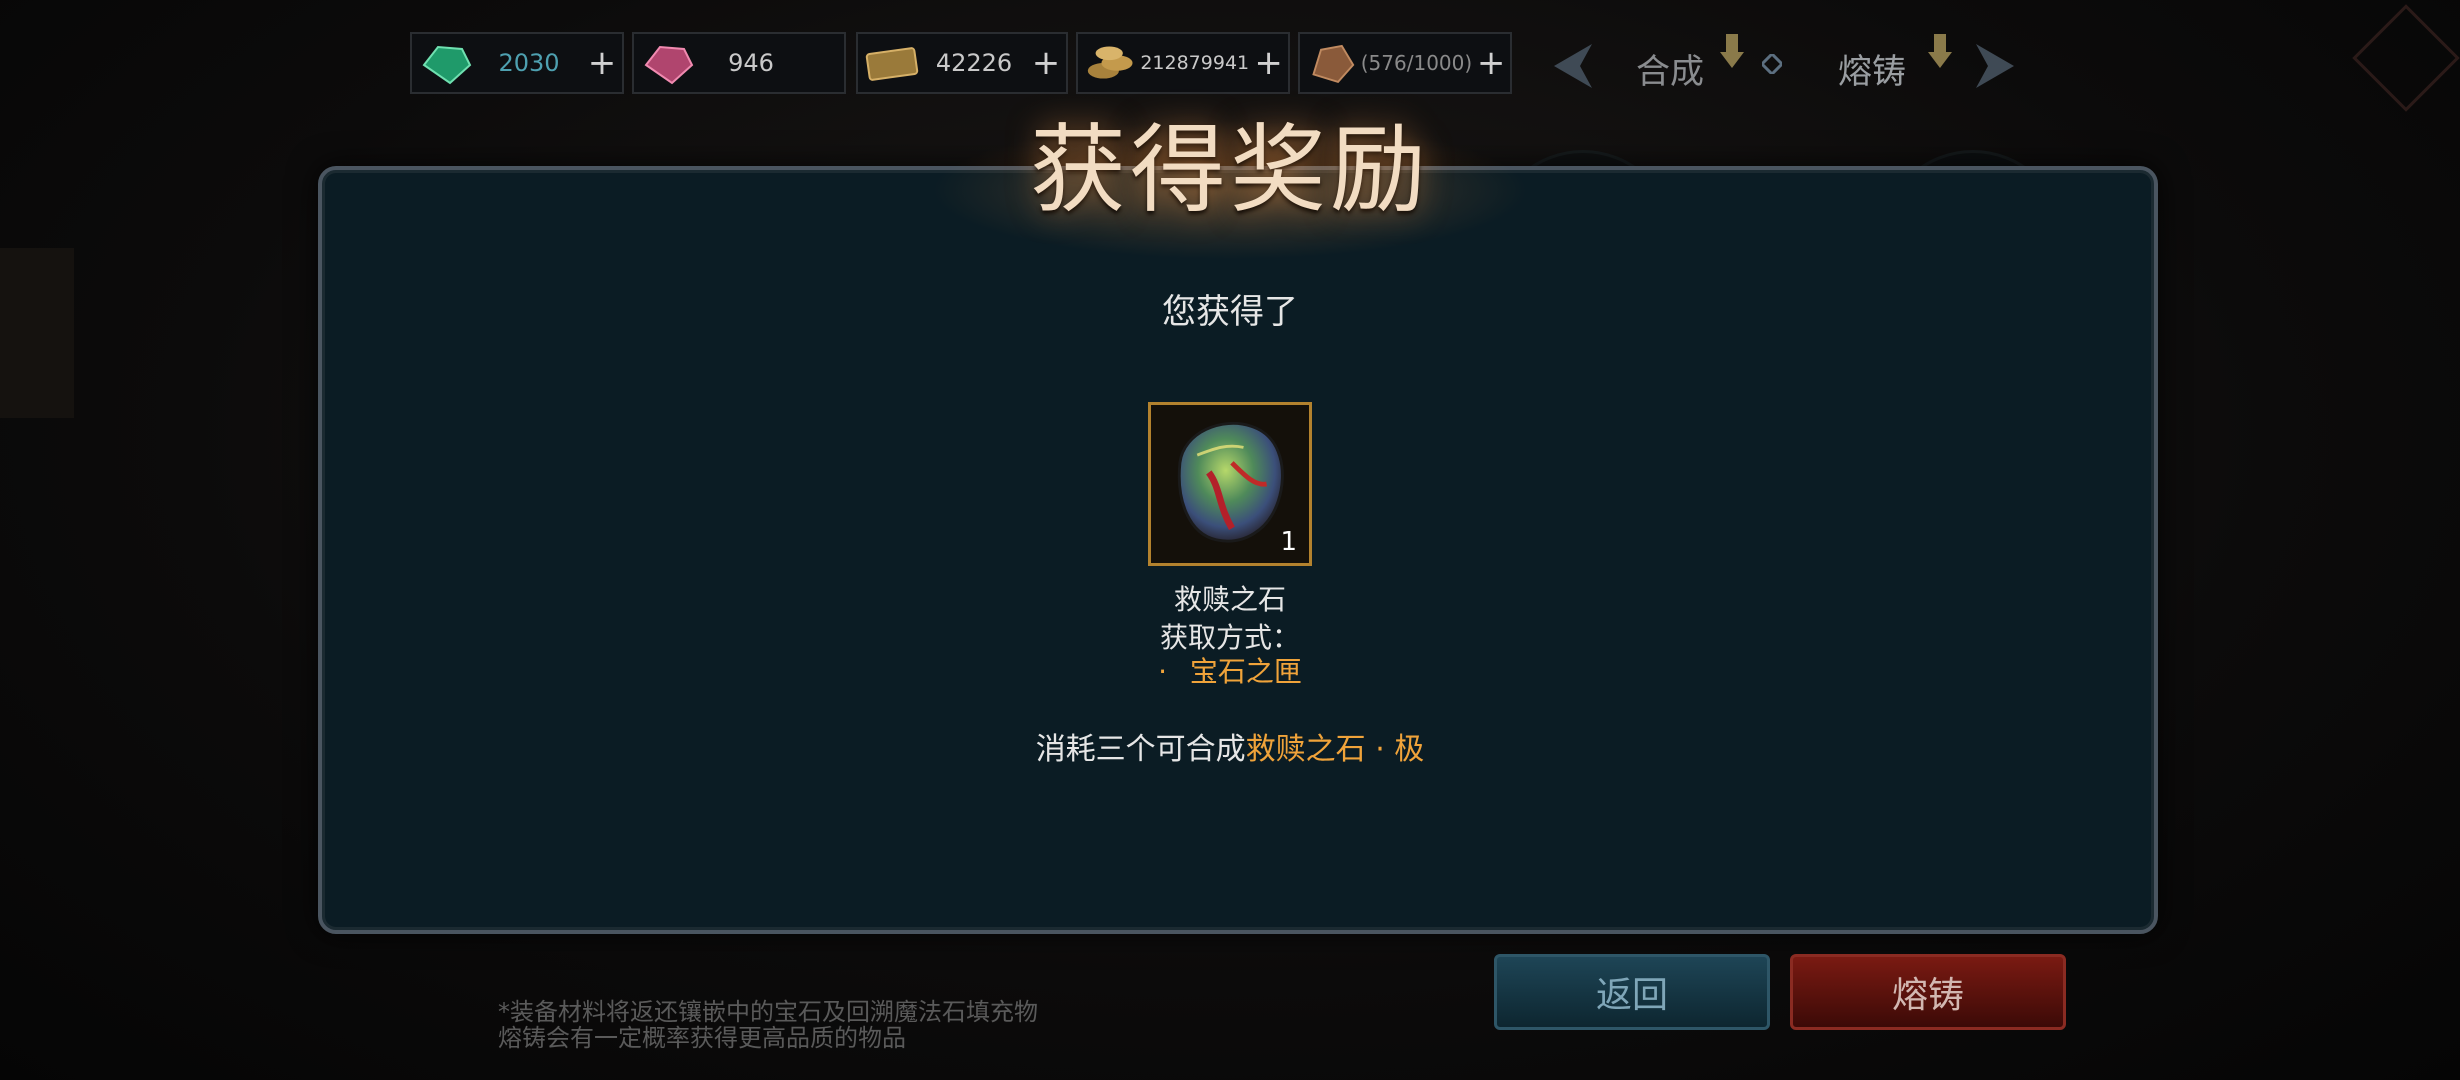 This screenshot has width=2460, height=1080. I want to click on resource-ticket: 42226 +, so click(962, 63).